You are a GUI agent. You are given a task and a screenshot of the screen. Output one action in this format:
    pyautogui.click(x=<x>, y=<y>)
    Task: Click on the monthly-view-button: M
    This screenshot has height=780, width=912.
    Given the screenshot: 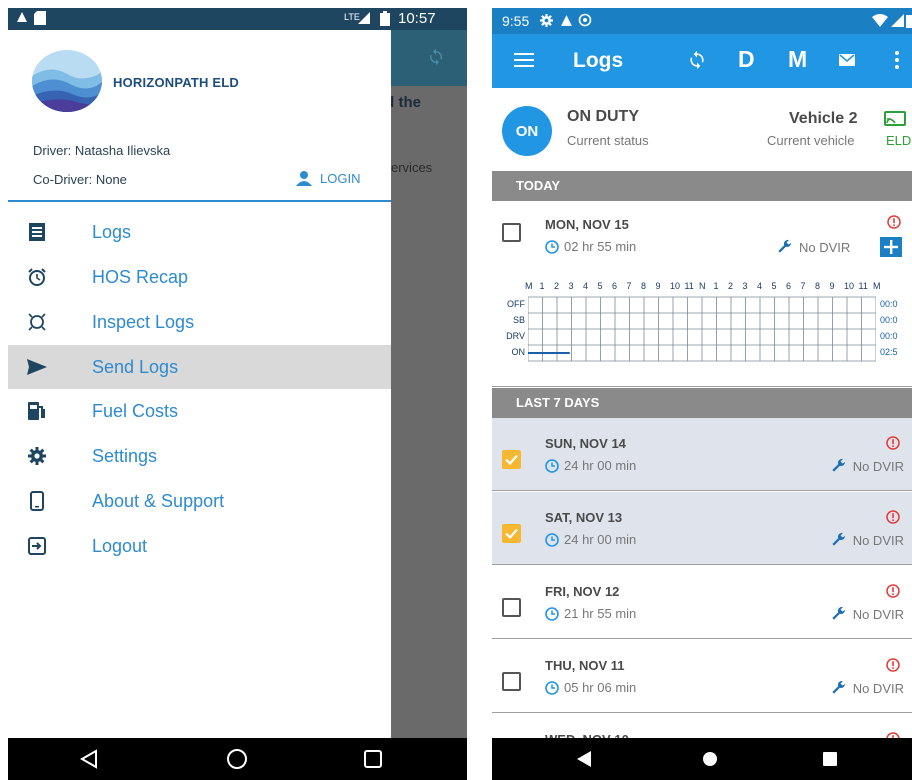 What is the action you would take?
    pyautogui.click(x=797, y=59)
    